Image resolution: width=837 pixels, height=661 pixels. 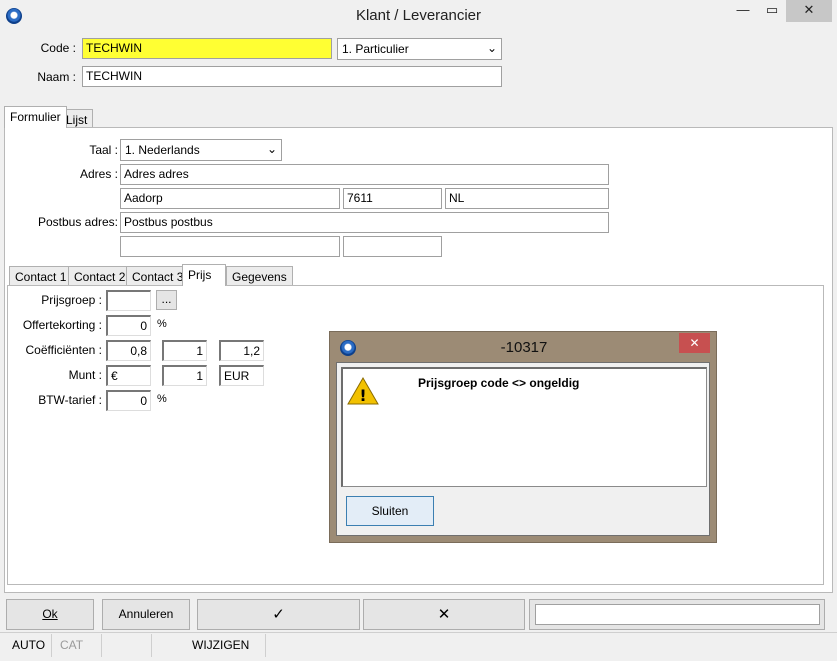 What do you see at coordinates (158, 276) in the screenshot?
I see `tab-contact-3: Contact 3` at bounding box center [158, 276].